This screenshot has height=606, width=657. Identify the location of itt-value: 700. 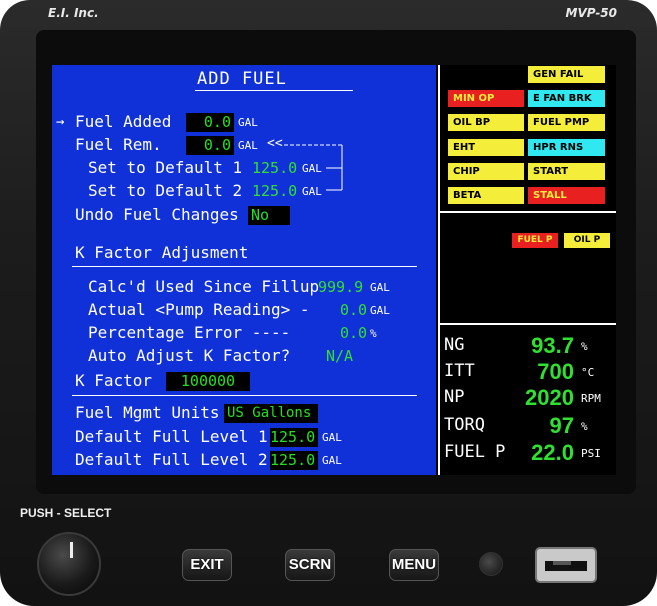
(555, 371).